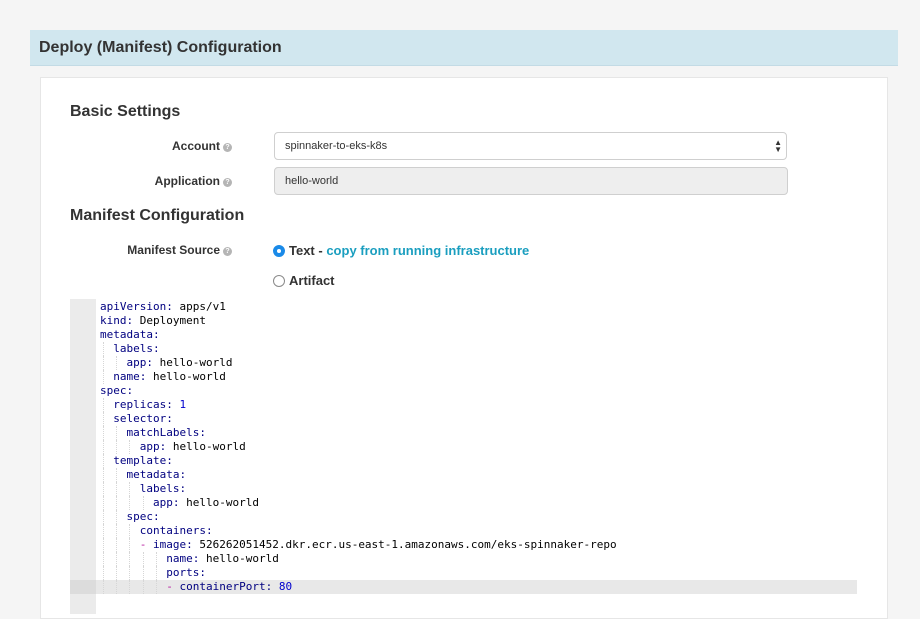  Describe the element at coordinates (282, 586) in the screenshot. I see `code-value: 80` at that location.